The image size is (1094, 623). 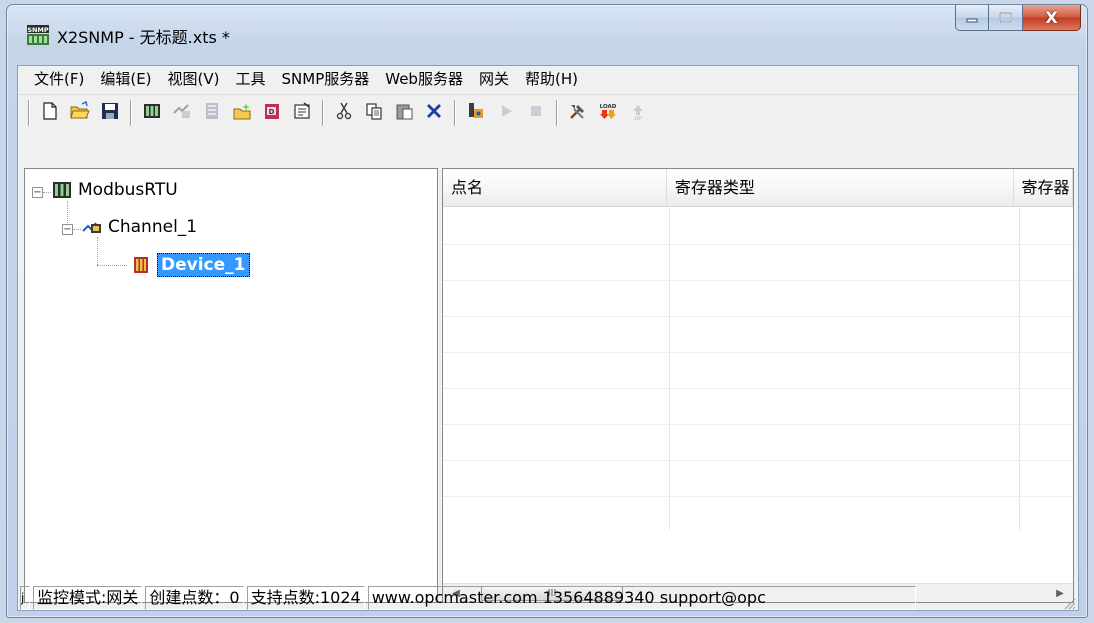 I want to click on tools-icon, so click(x=578, y=113).